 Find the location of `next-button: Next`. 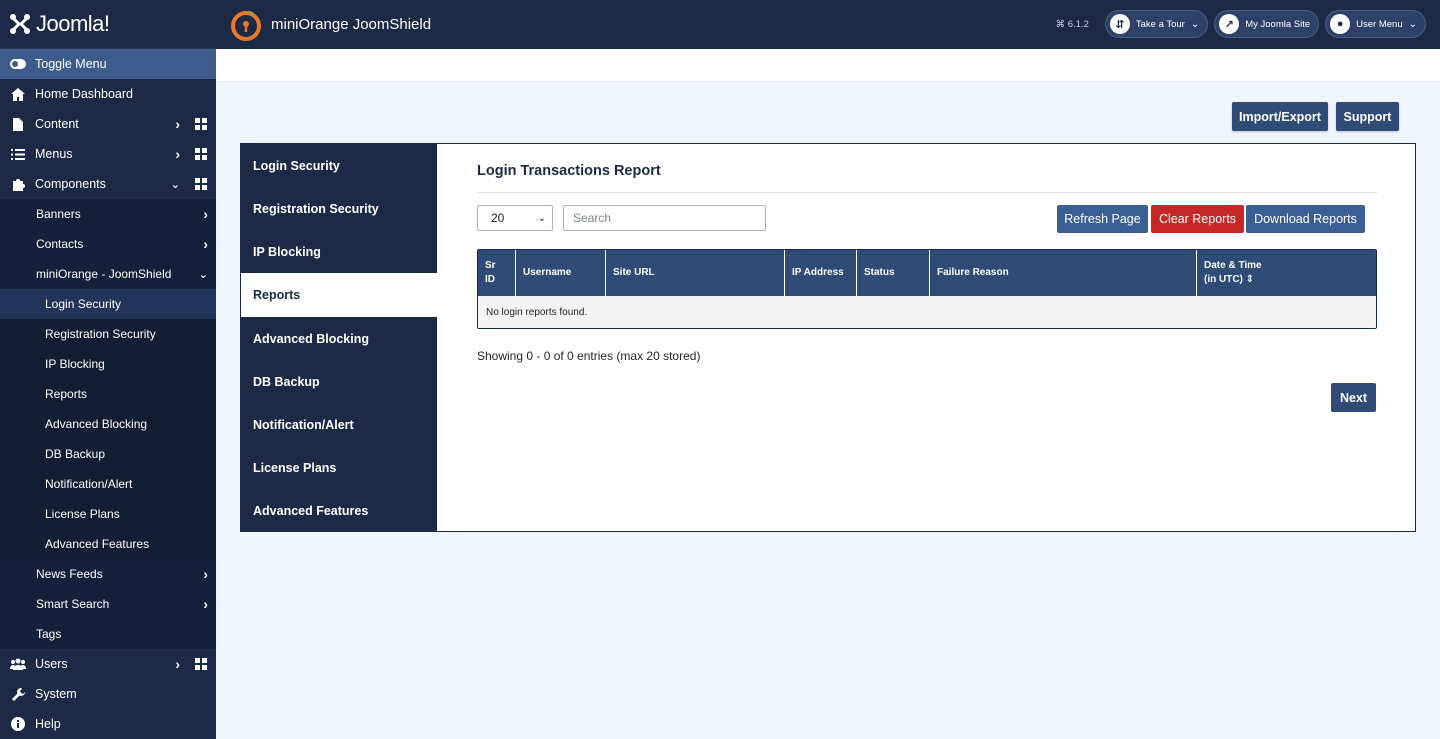

next-button: Next is located at coordinates (1353, 397).